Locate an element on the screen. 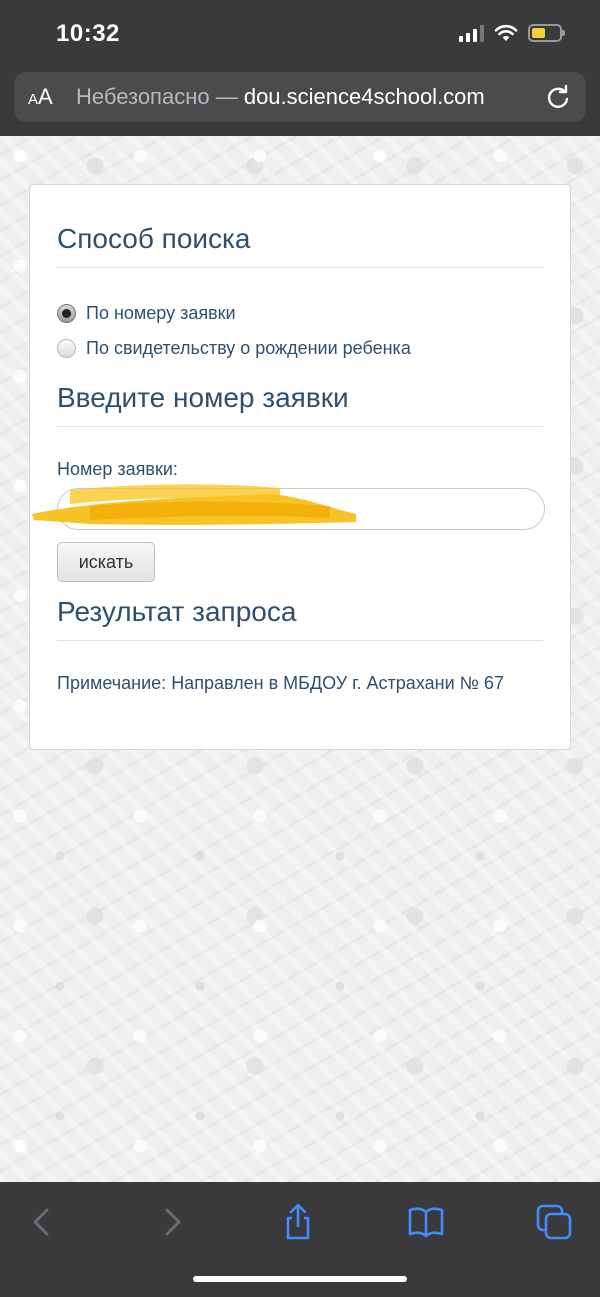  url-domain: dou.science4school.com is located at coordinates (364, 96).